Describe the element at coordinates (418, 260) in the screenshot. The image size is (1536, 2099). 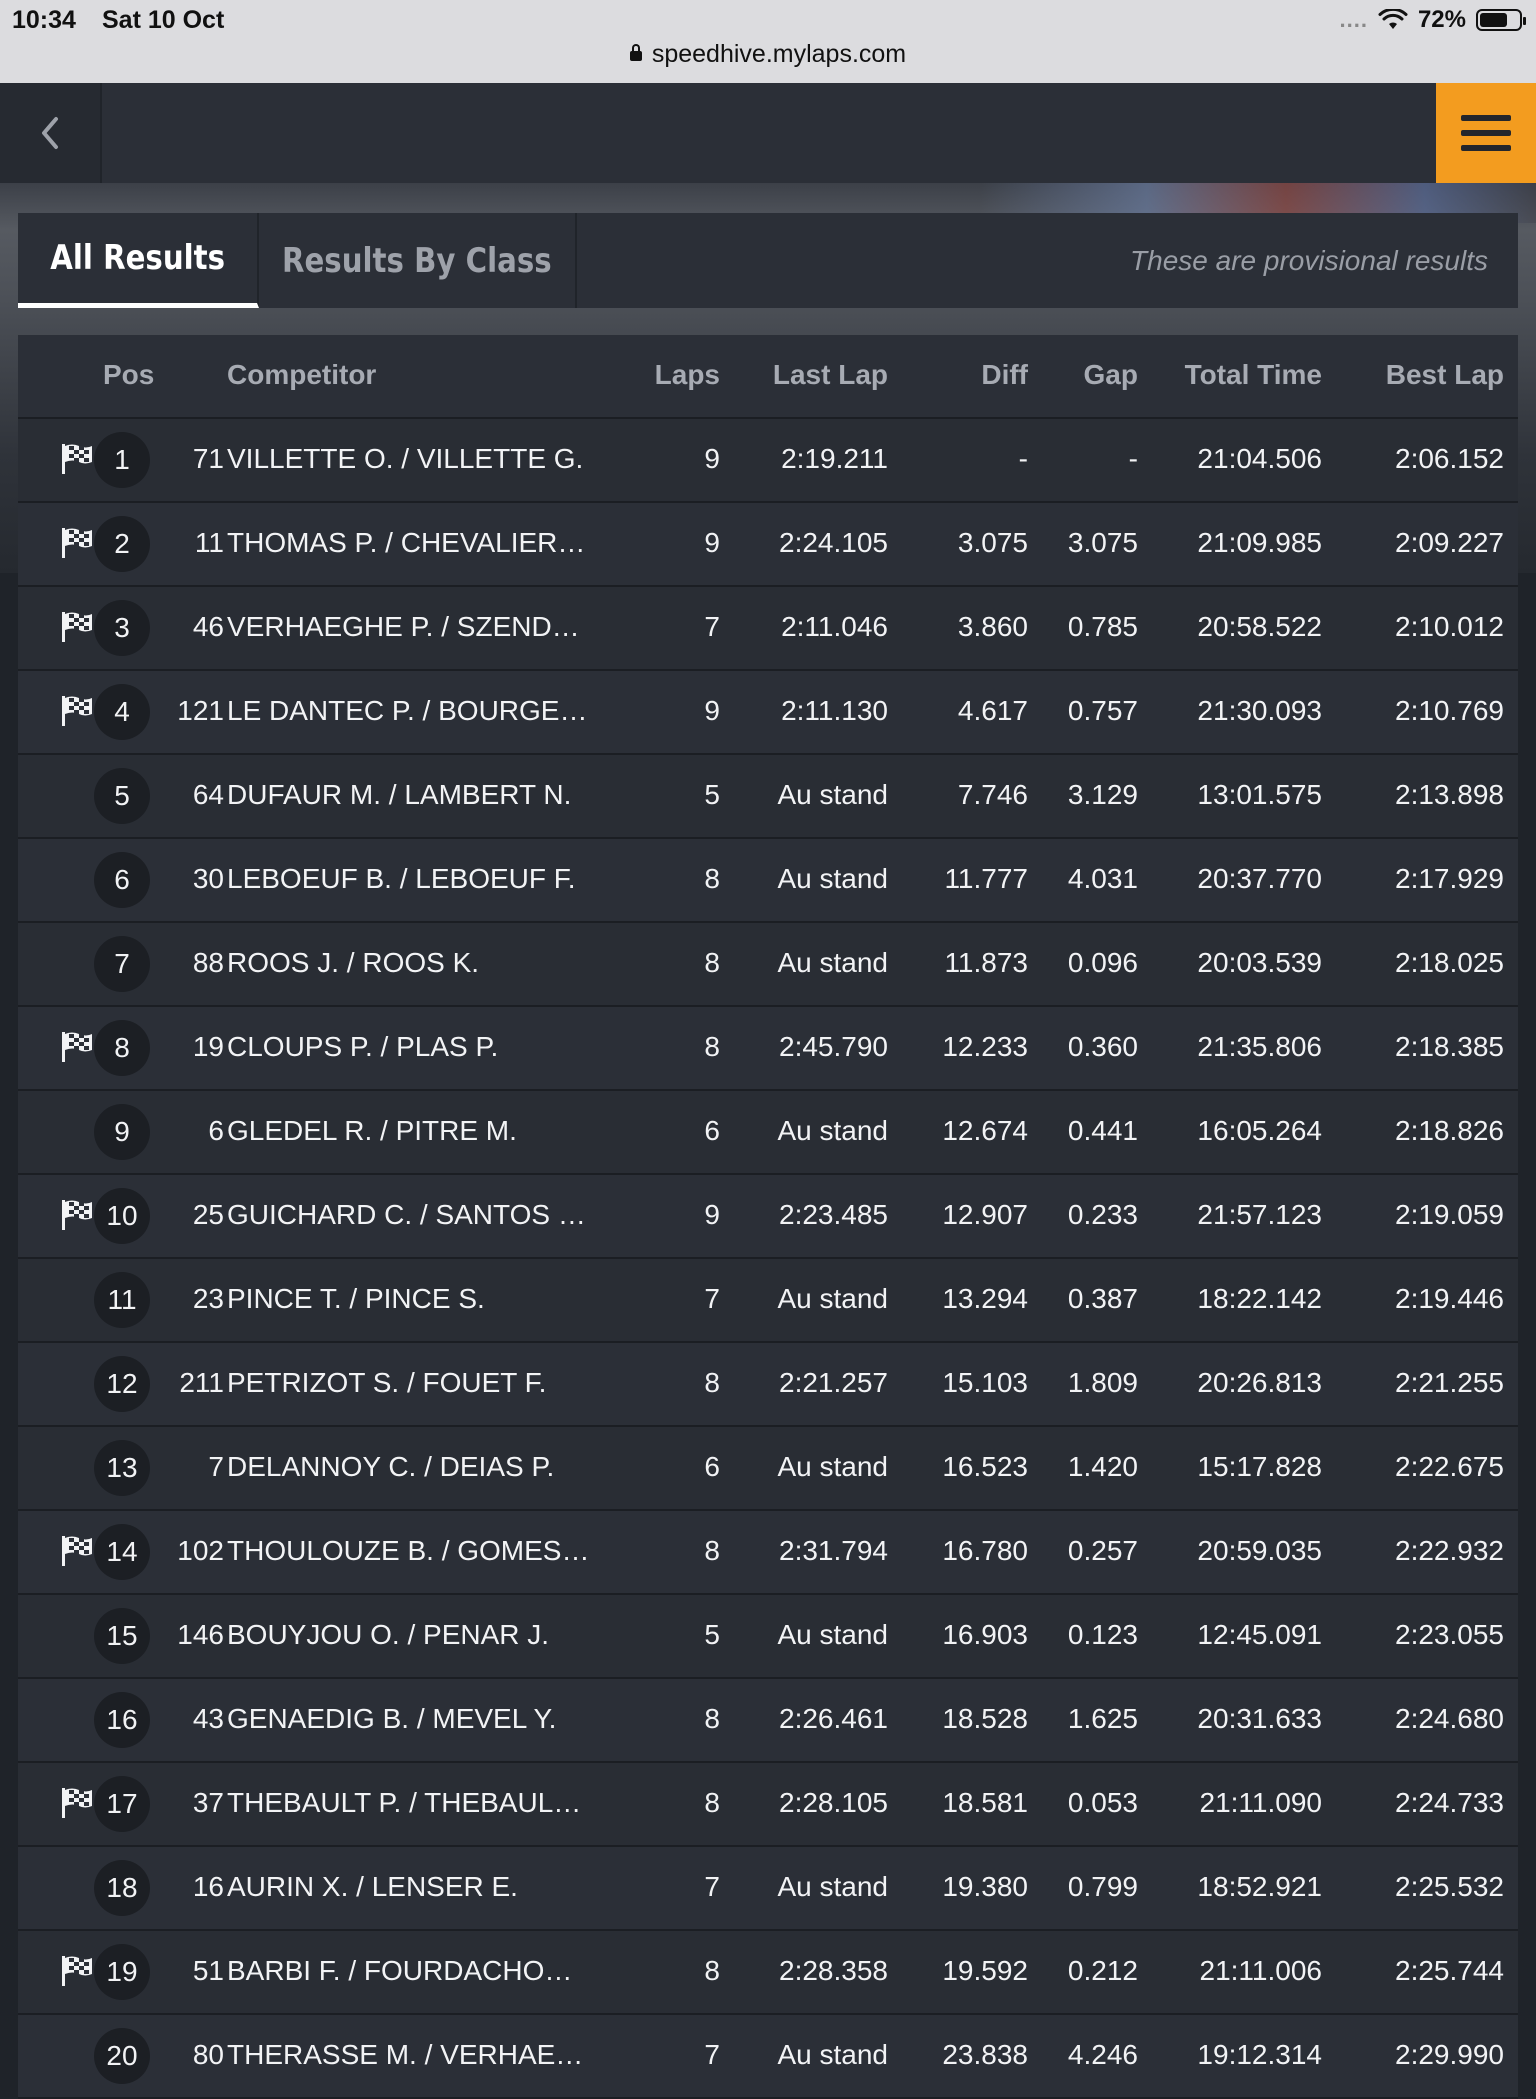
I see `tab-results-by-class: Results By Class` at that location.